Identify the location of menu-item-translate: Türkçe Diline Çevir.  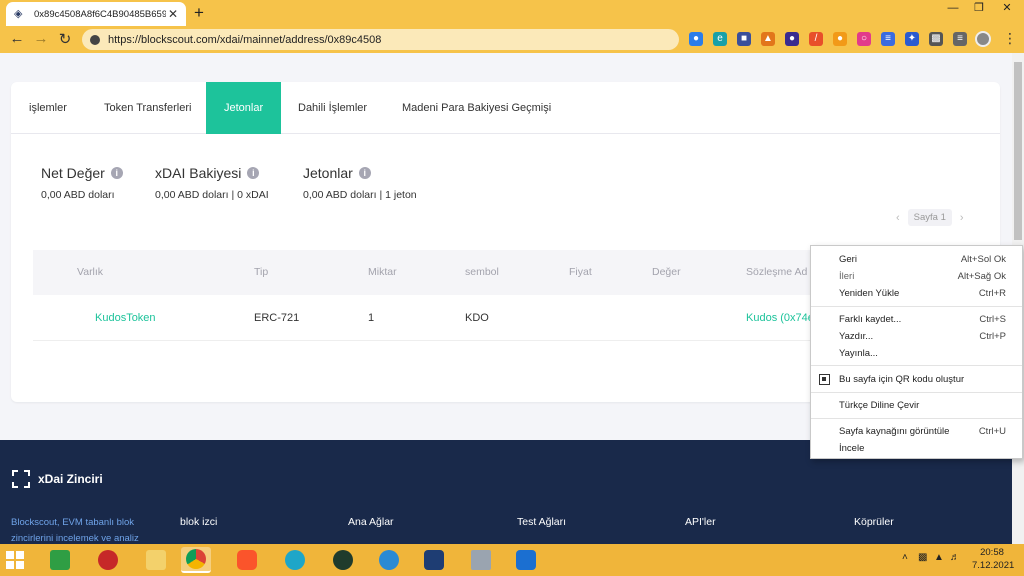
(916, 405).